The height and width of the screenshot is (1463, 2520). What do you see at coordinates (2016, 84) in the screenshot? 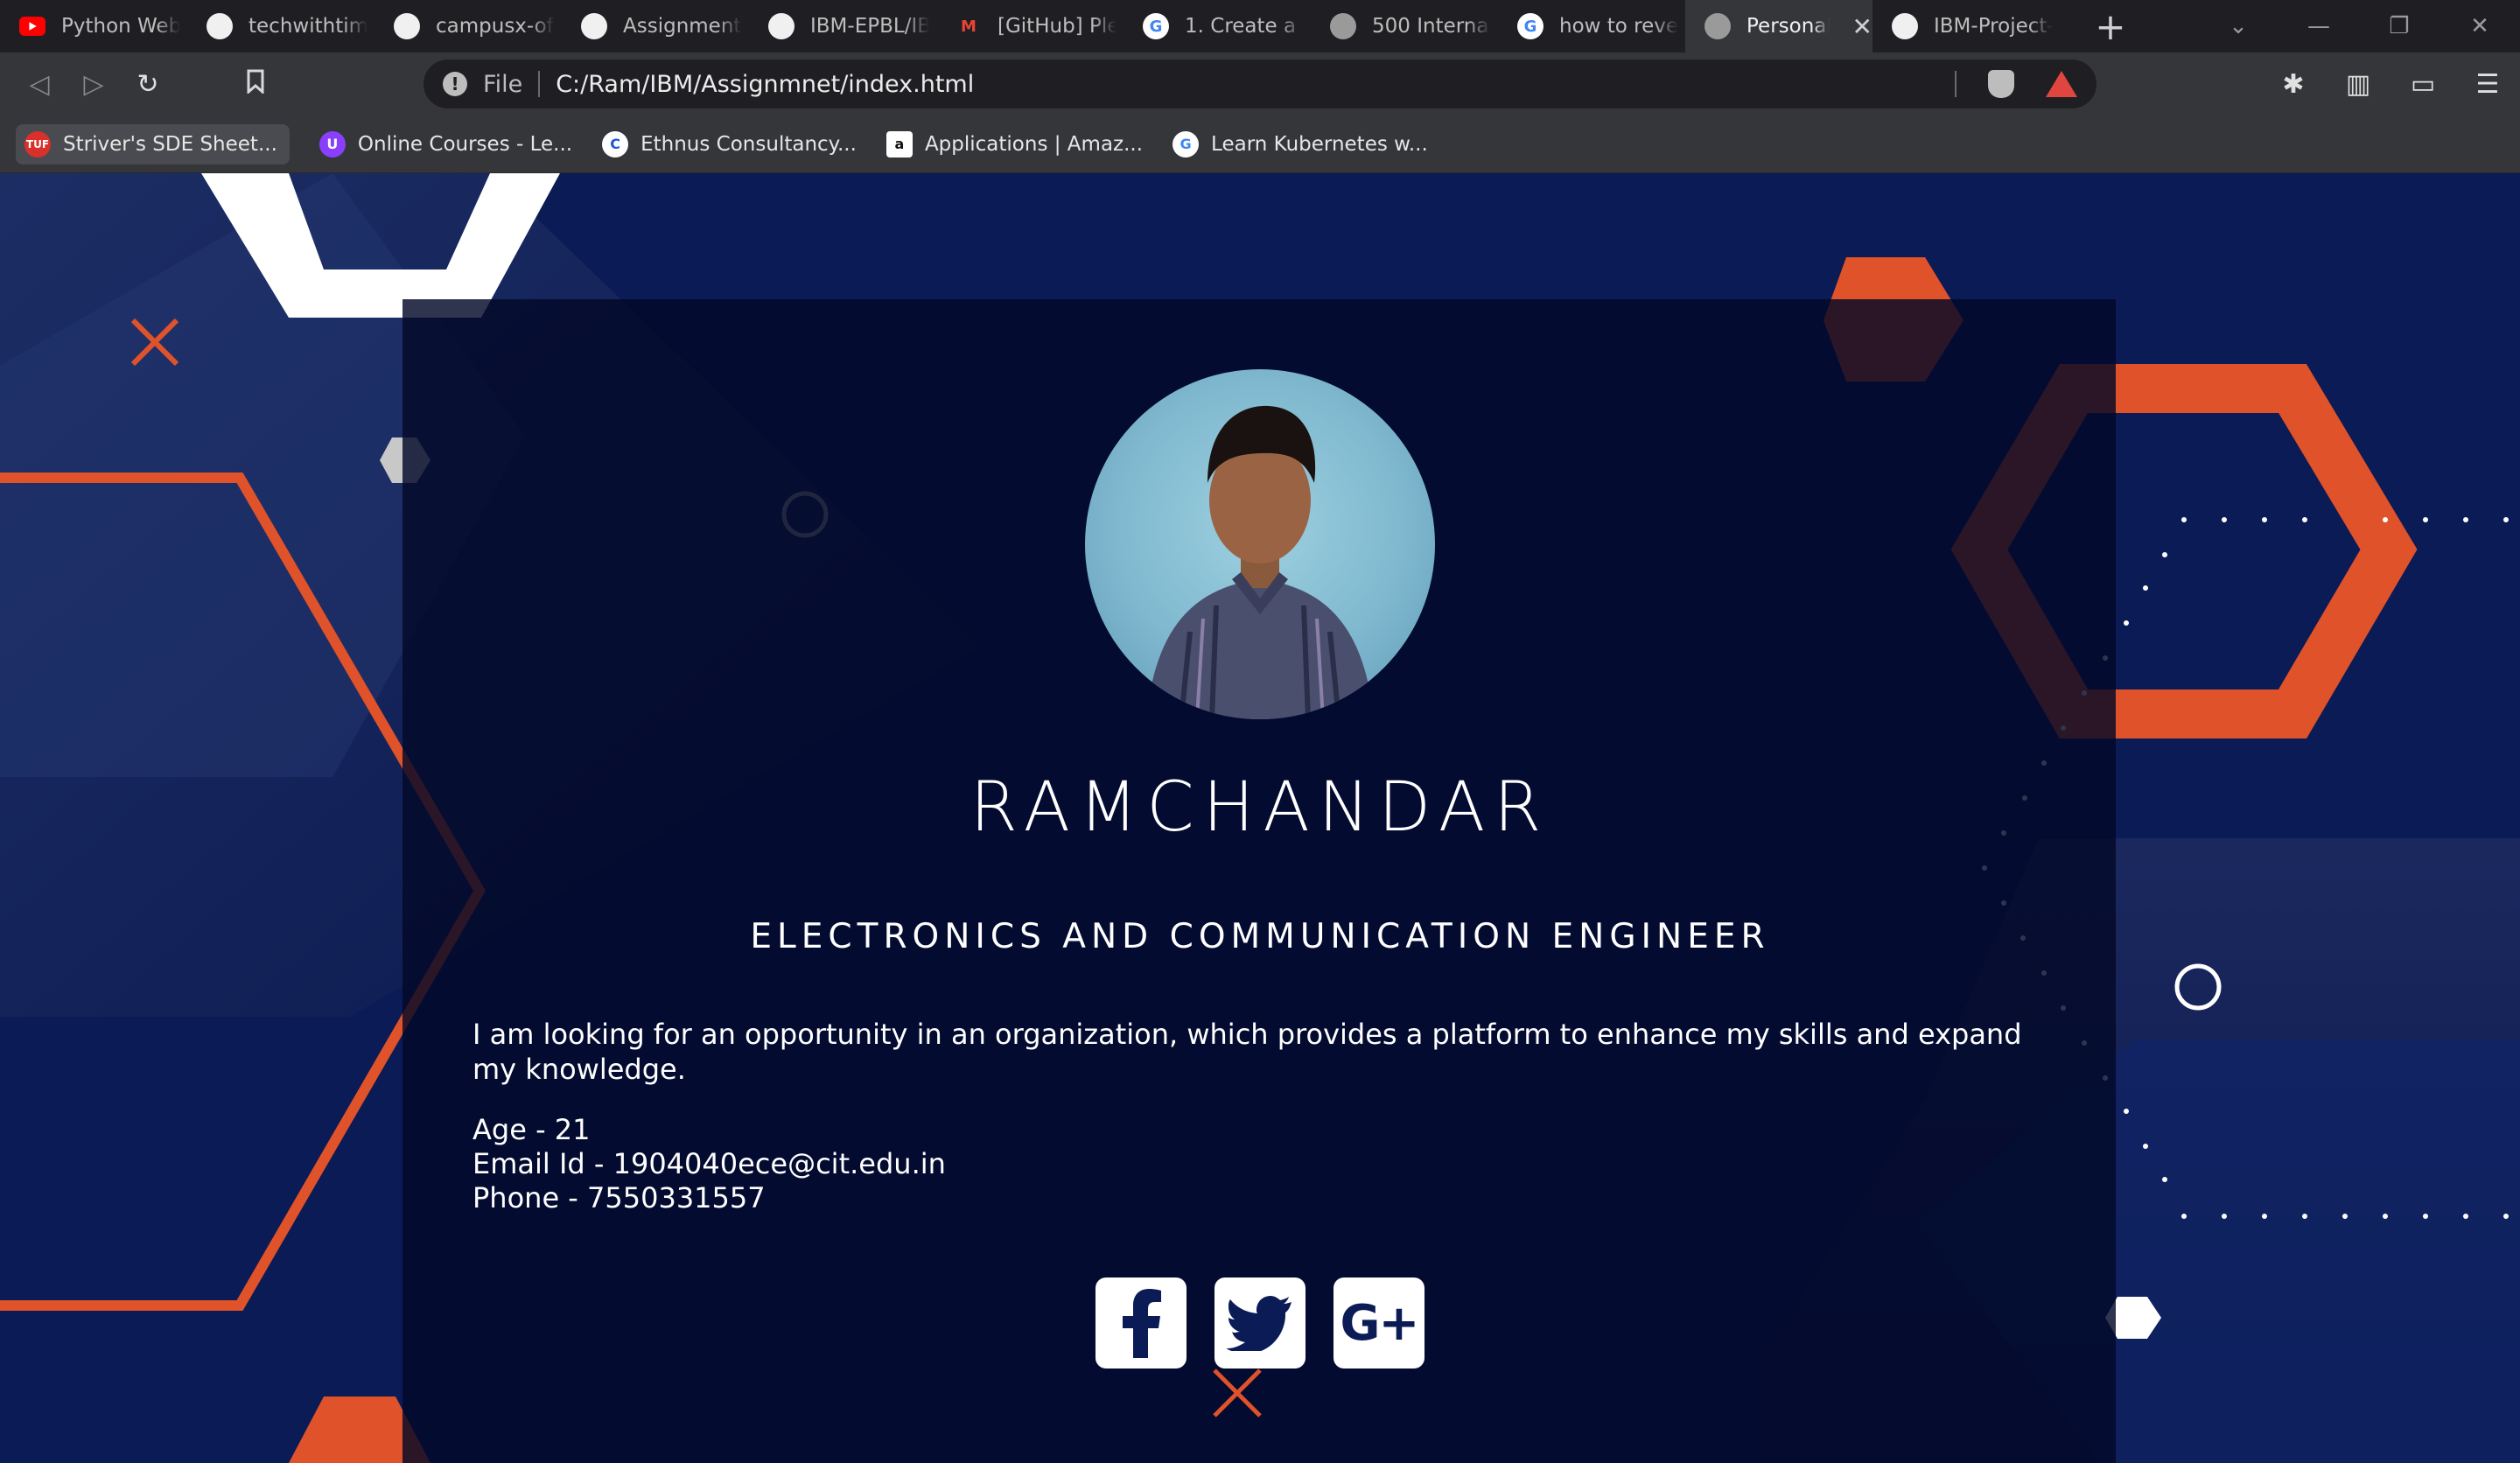
I see `address-bar-actions` at bounding box center [2016, 84].